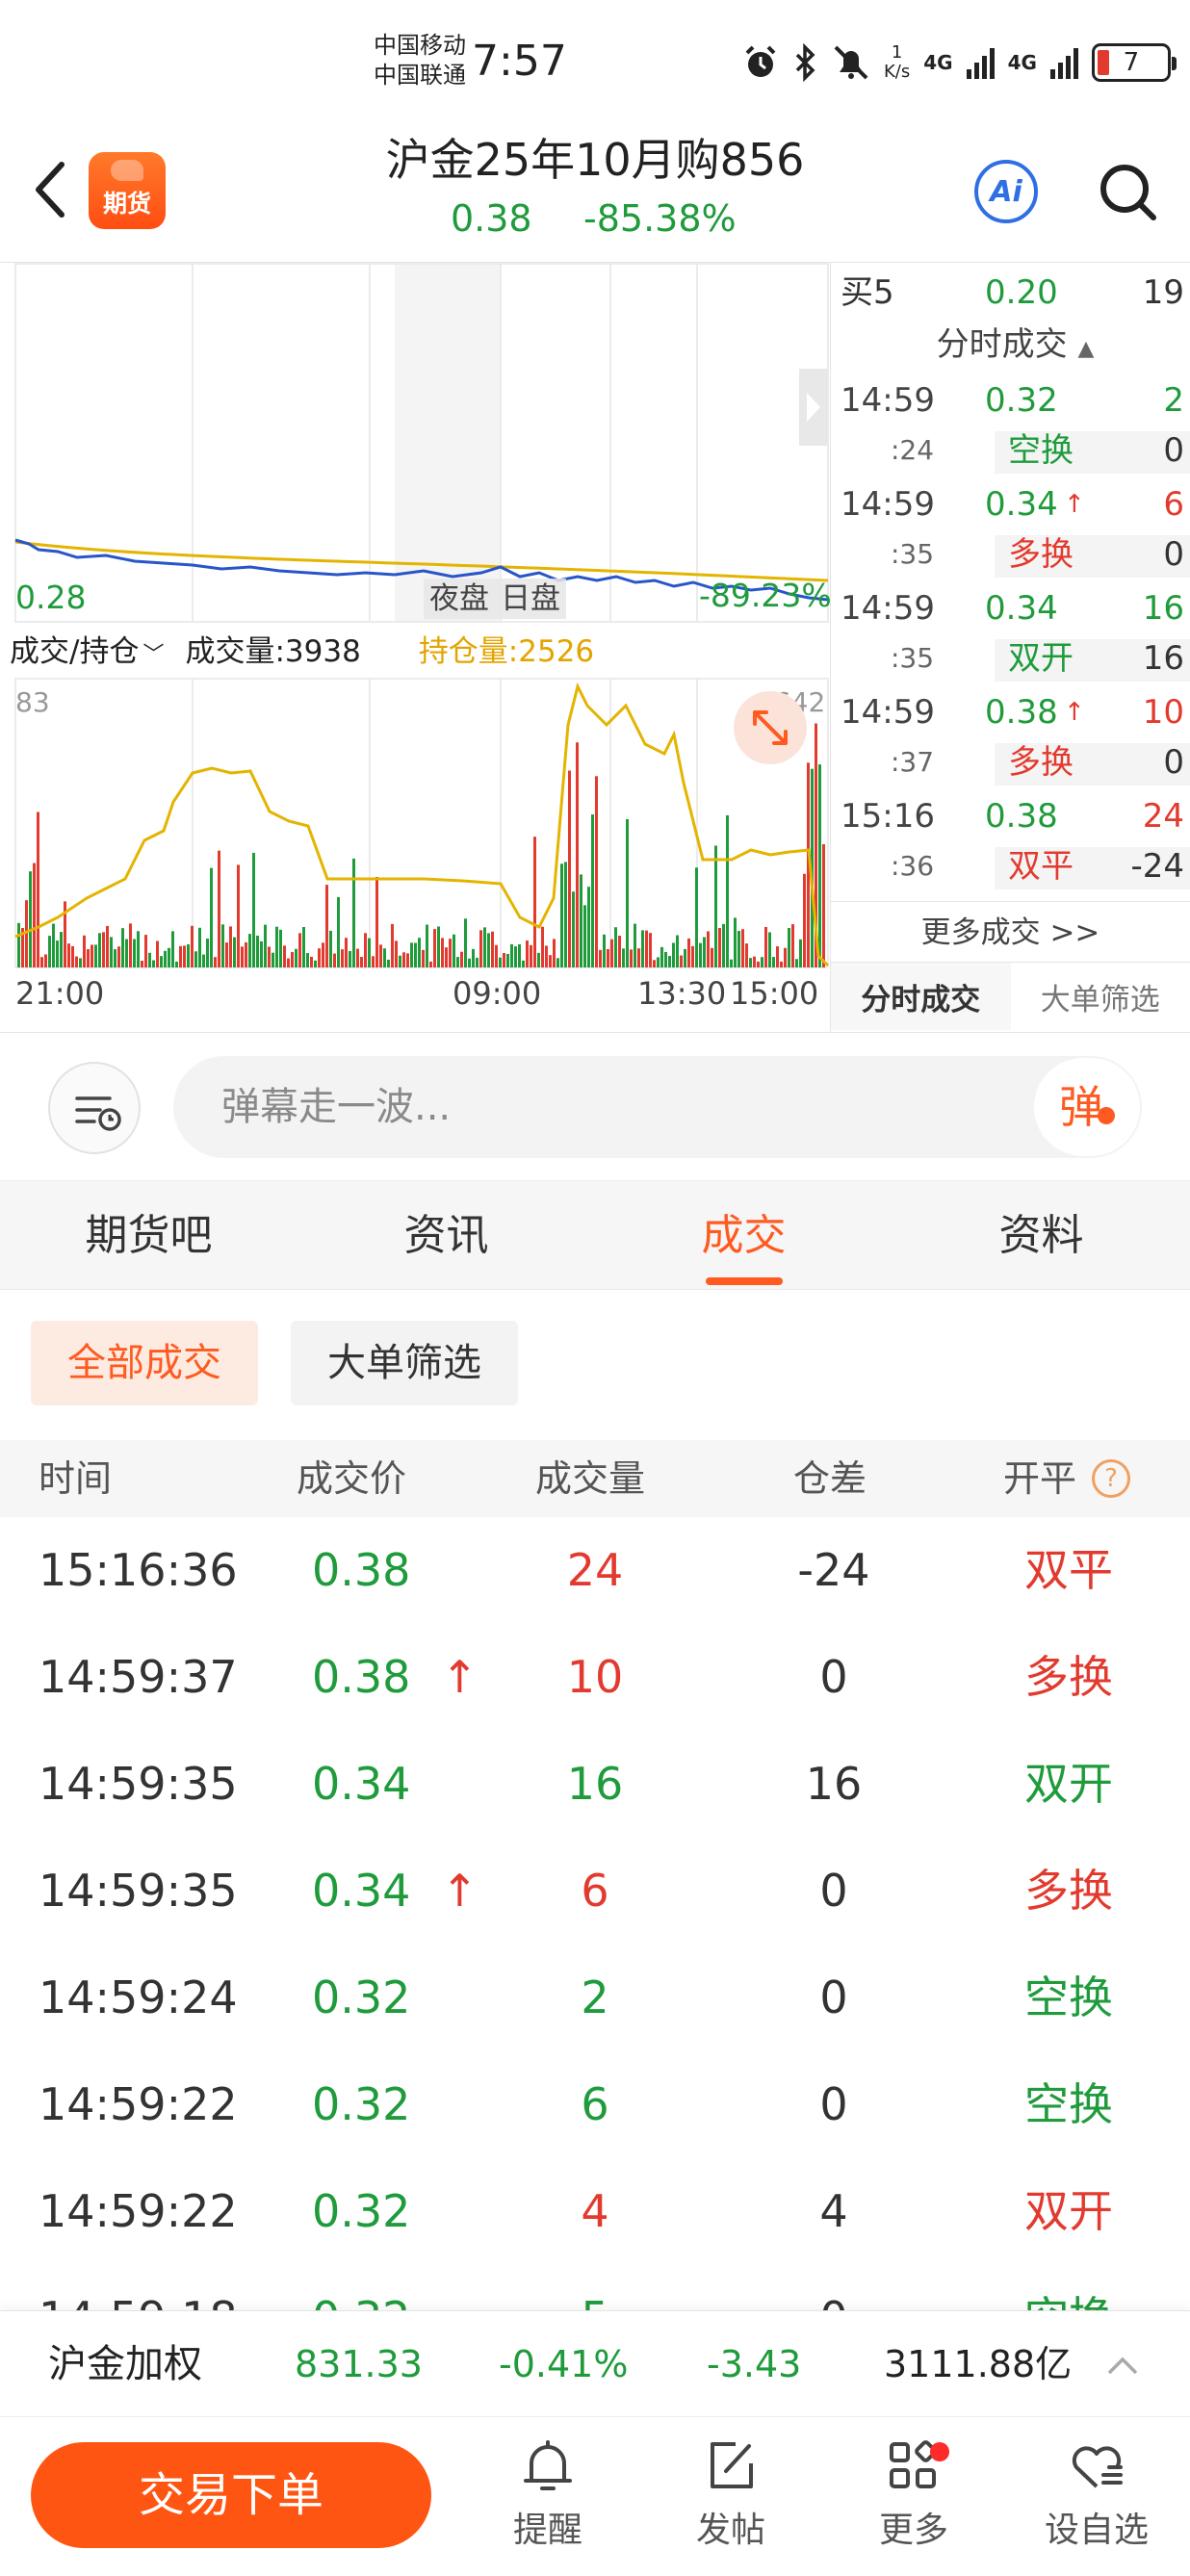  What do you see at coordinates (591, 1479) in the screenshot?
I see `header-volume: 成交量` at bounding box center [591, 1479].